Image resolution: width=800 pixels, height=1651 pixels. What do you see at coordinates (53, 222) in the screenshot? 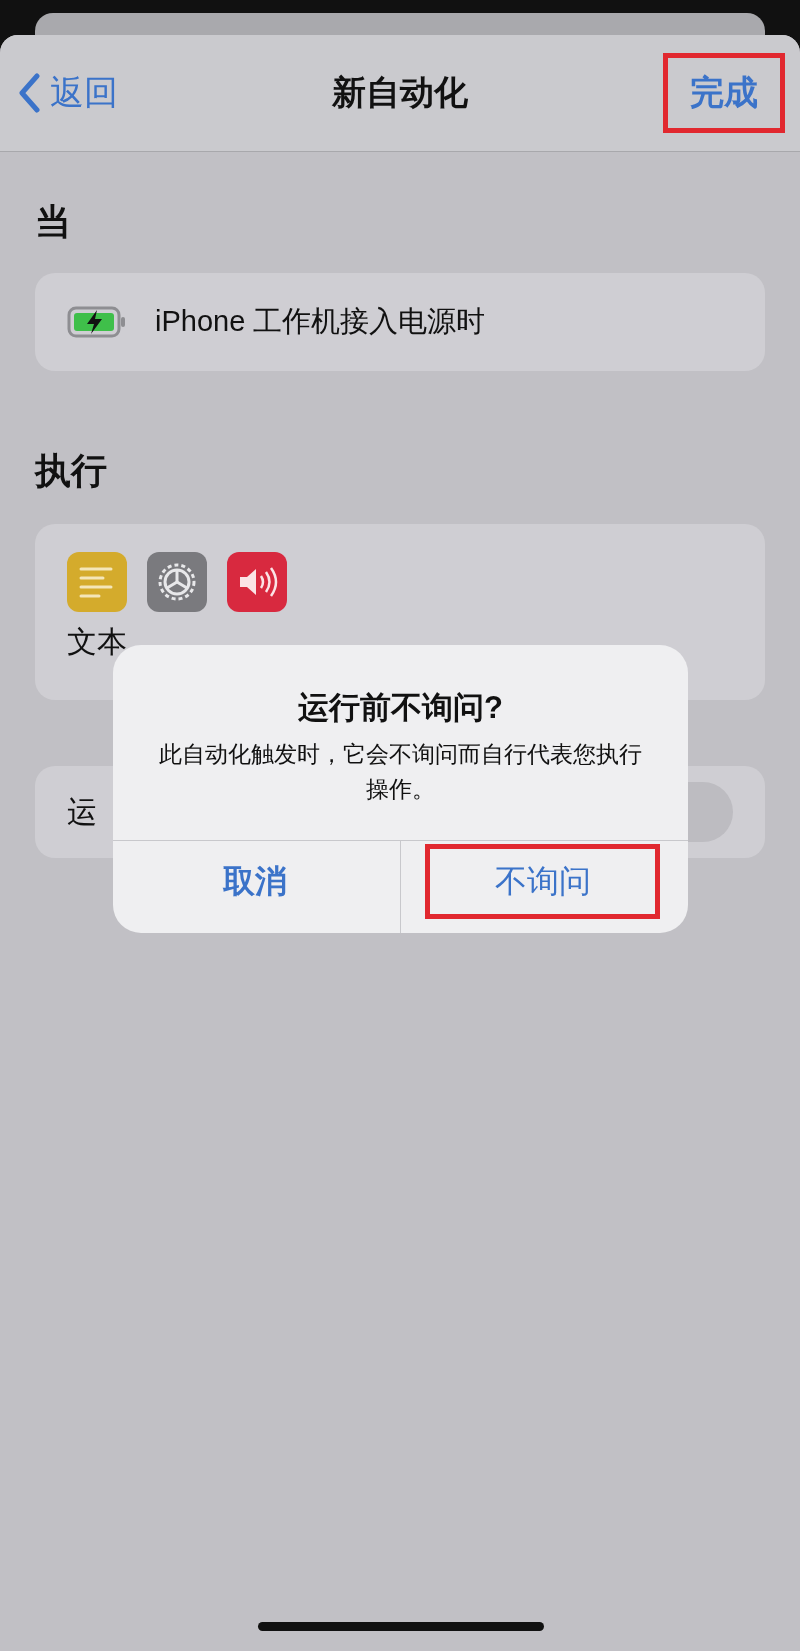
I see `section-header: 当` at bounding box center [53, 222].